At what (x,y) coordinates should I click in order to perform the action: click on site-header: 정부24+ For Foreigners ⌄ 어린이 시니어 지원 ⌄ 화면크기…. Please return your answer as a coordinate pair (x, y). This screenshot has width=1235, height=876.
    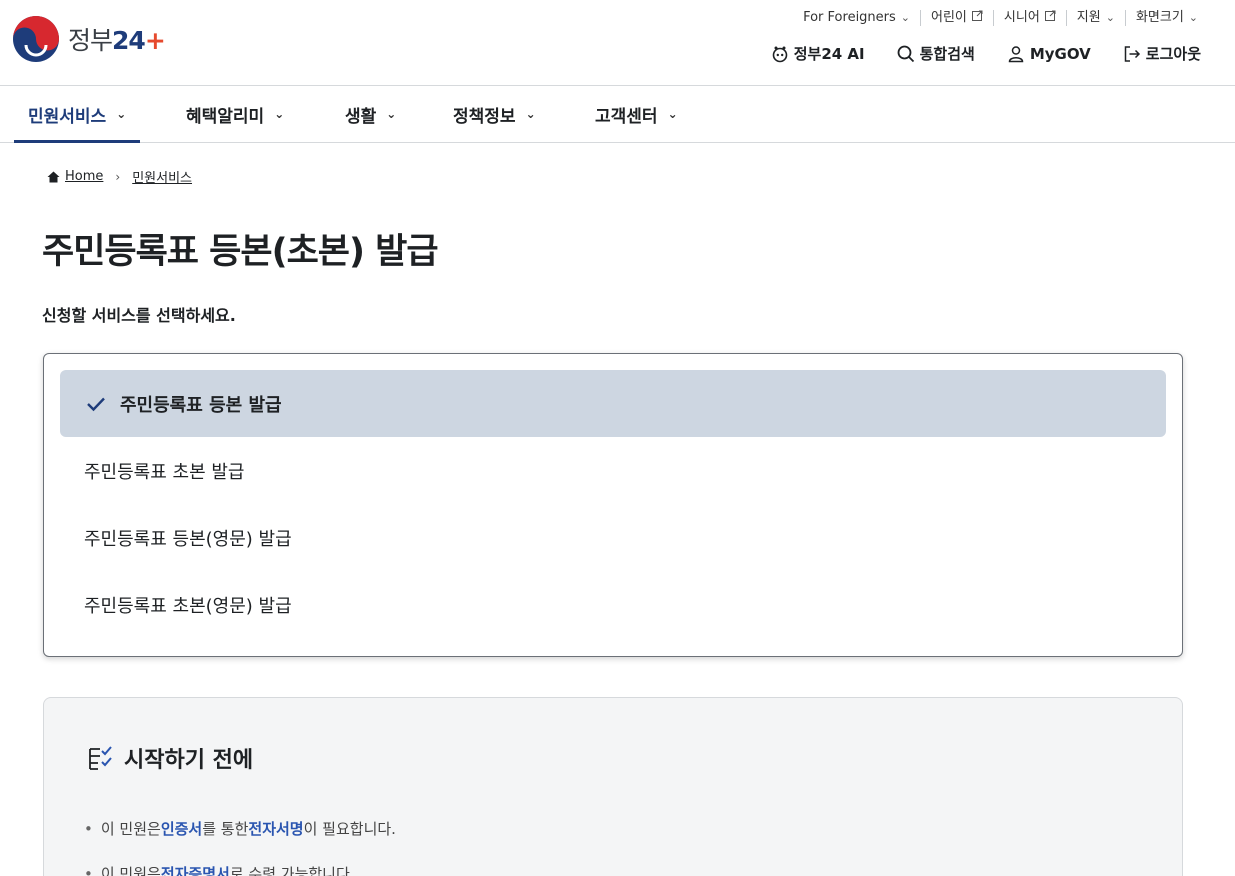
    Looking at the image, I should click on (617, 43).